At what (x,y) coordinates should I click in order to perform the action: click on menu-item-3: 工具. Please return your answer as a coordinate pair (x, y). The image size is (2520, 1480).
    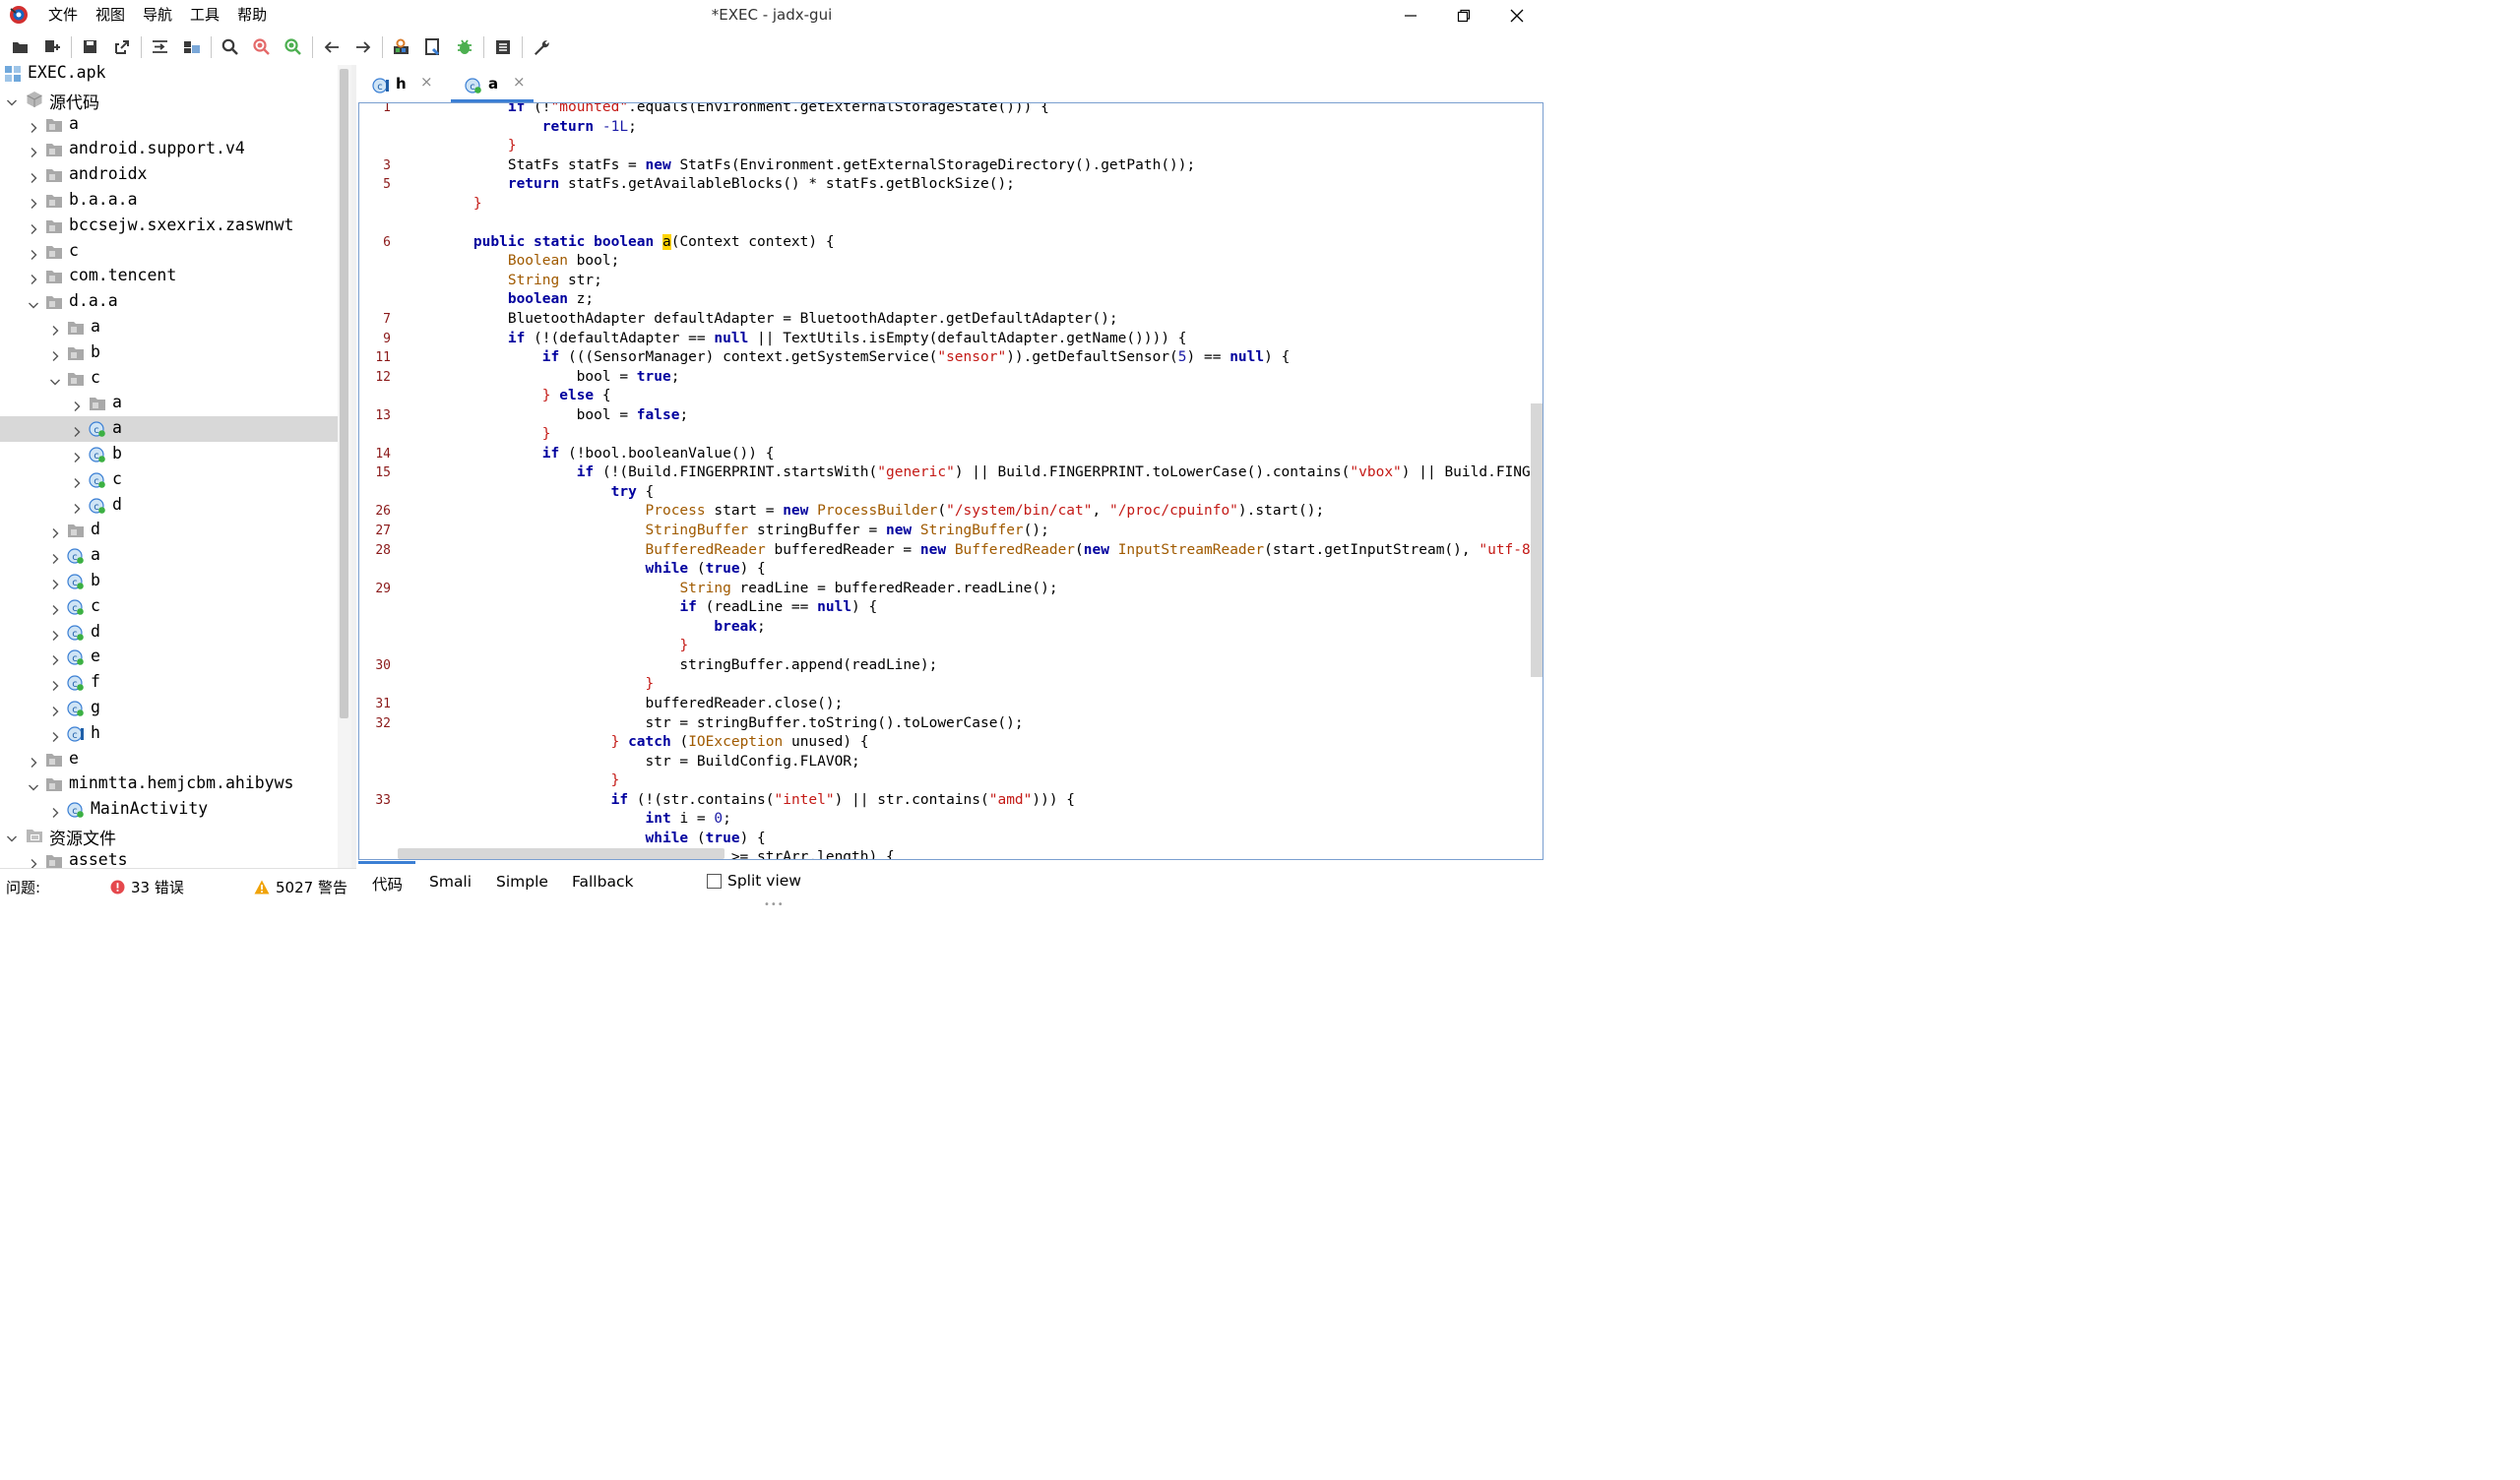
    Looking at the image, I should click on (204, 16).